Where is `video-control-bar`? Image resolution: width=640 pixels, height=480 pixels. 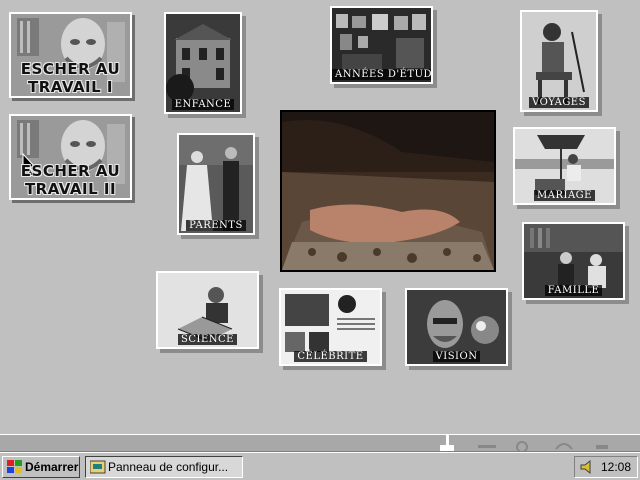 video-control-bar is located at coordinates (320, 443).